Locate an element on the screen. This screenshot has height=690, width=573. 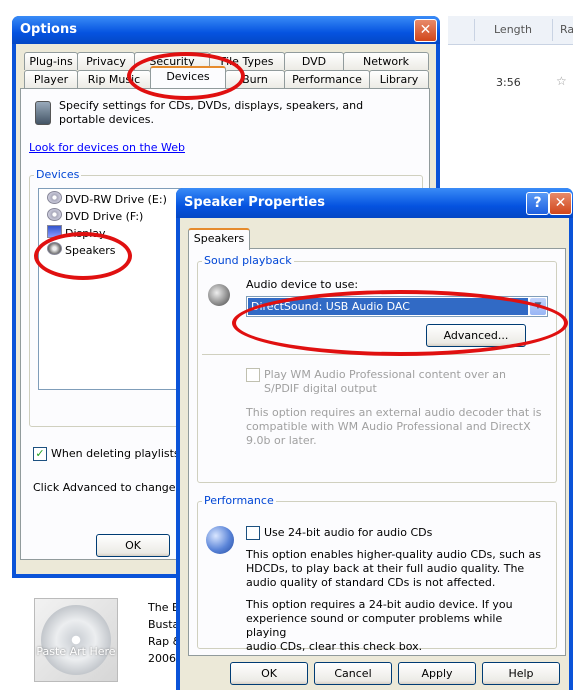
list-item: DVD-RW Drive (E:) is located at coordinates (107, 199).